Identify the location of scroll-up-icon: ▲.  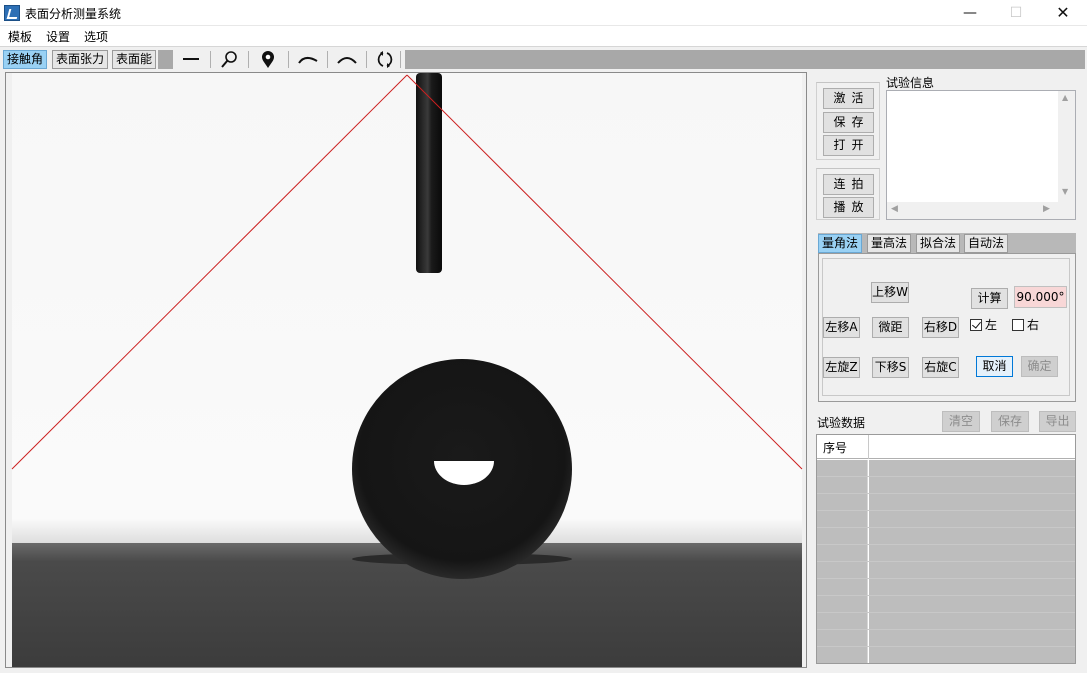
(1065, 97).